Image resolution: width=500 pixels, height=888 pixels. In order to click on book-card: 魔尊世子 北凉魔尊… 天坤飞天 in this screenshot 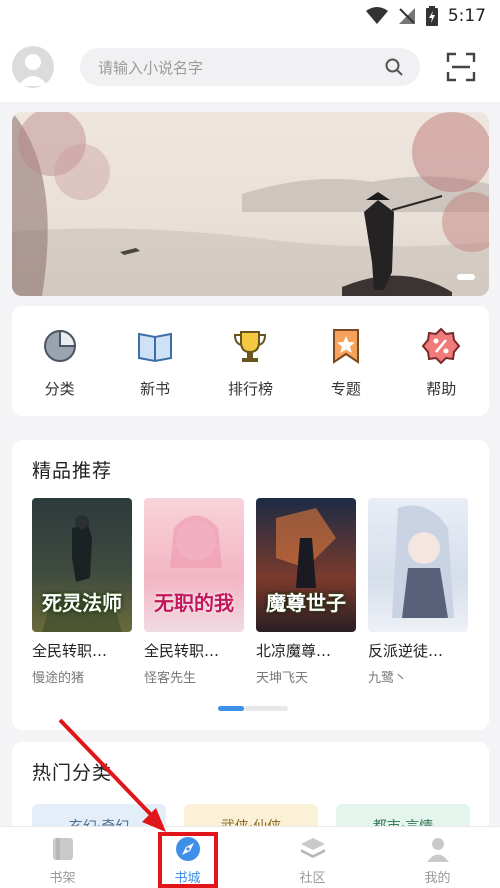, I will do `click(306, 592)`.